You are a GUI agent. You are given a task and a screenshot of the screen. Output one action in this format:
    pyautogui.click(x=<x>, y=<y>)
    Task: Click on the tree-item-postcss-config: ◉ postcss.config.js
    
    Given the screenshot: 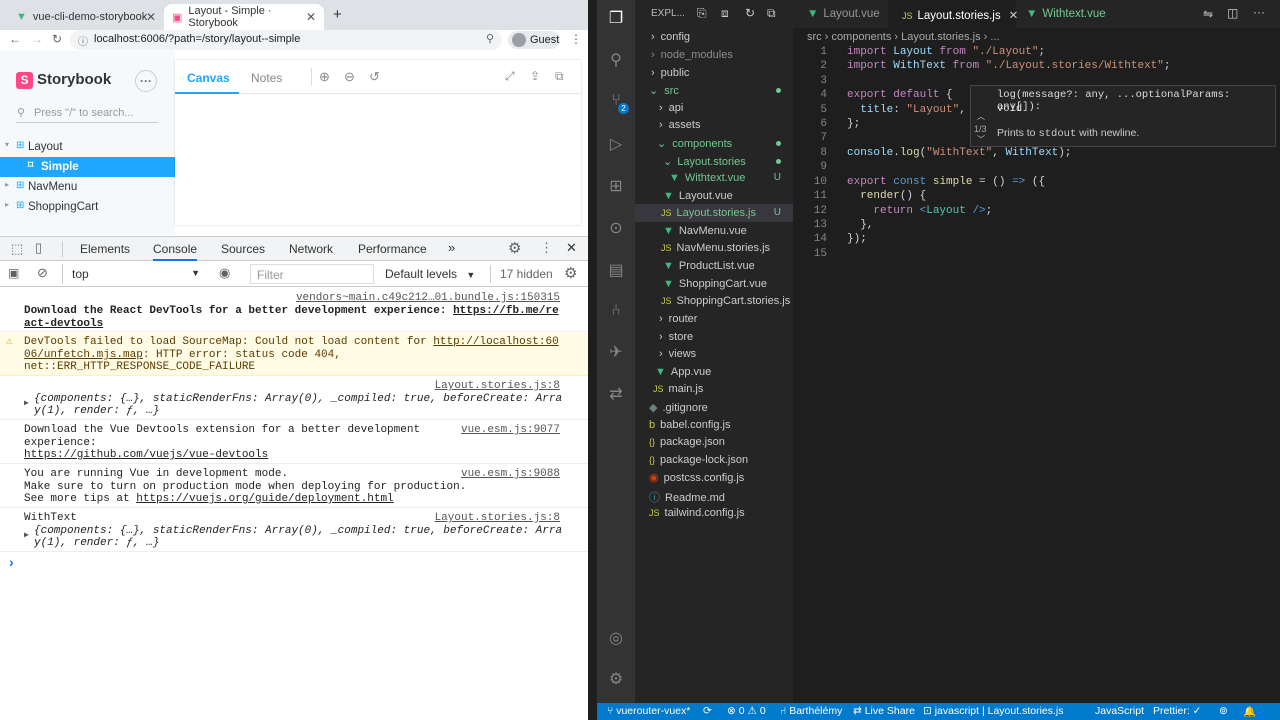 What is the action you would take?
    pyautogui.click(x=714, y=477)
    